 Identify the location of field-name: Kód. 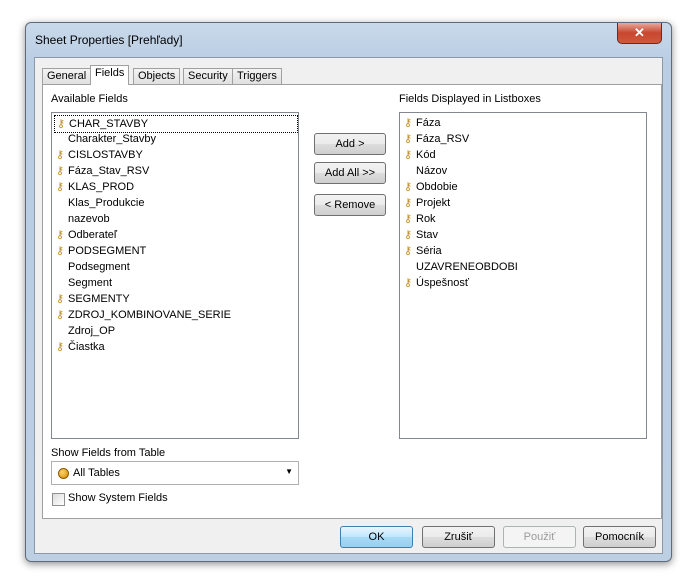
(426, 155).